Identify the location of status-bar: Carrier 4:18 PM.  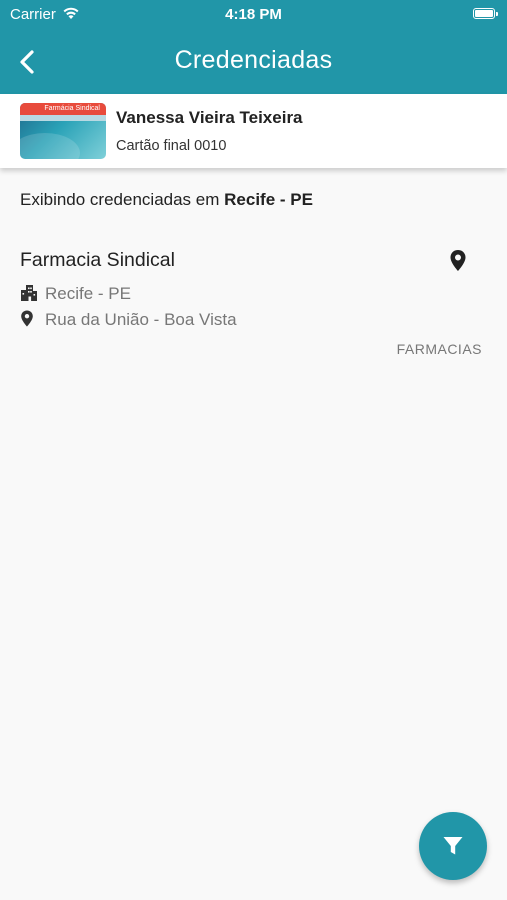
(253, 15).